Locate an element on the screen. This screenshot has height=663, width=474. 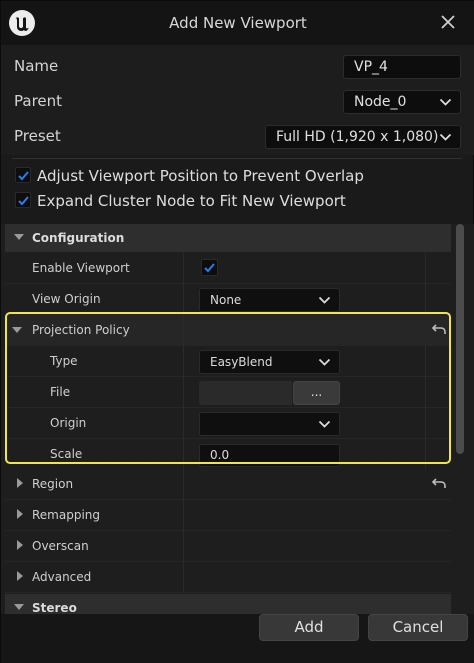
close-icon is located at coordinates (448, 22).